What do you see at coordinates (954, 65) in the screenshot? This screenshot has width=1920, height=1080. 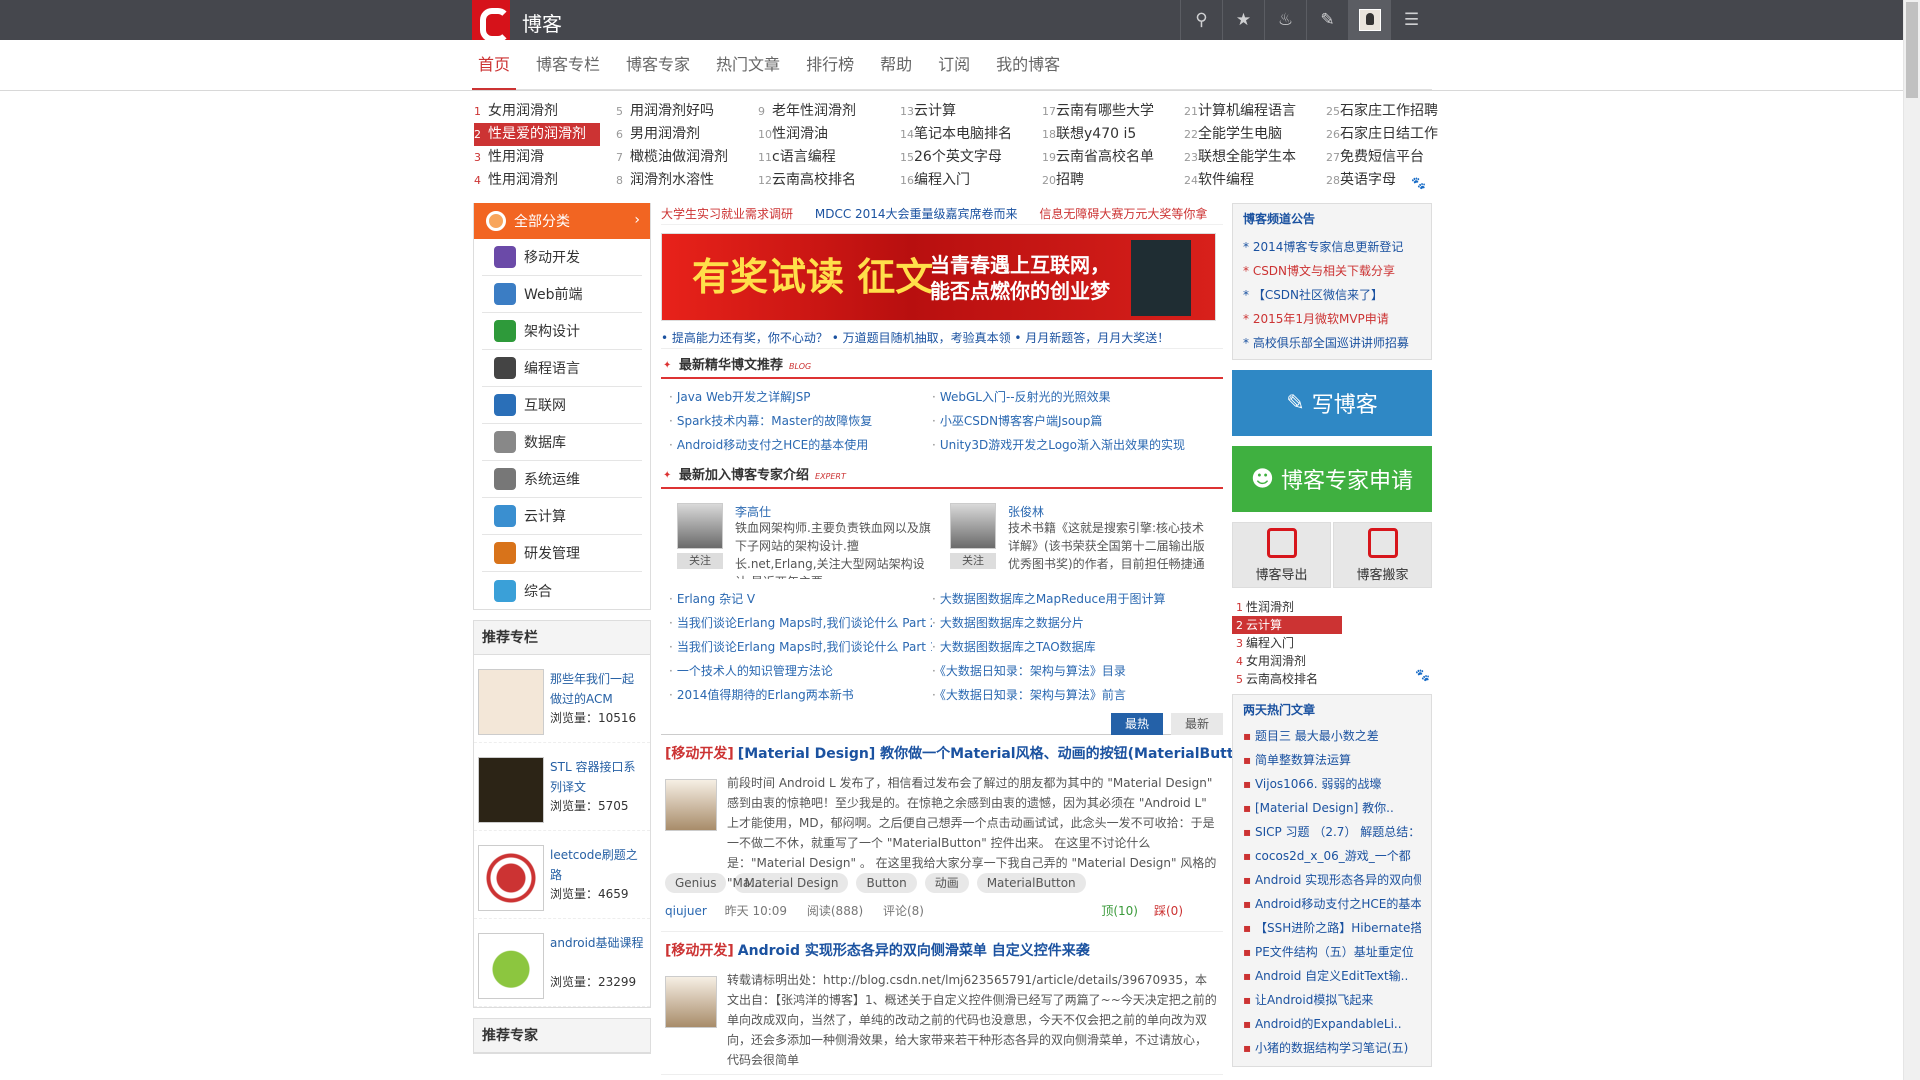 I see `nav-subscribe: 订阅` at bounding box center [954, 65].